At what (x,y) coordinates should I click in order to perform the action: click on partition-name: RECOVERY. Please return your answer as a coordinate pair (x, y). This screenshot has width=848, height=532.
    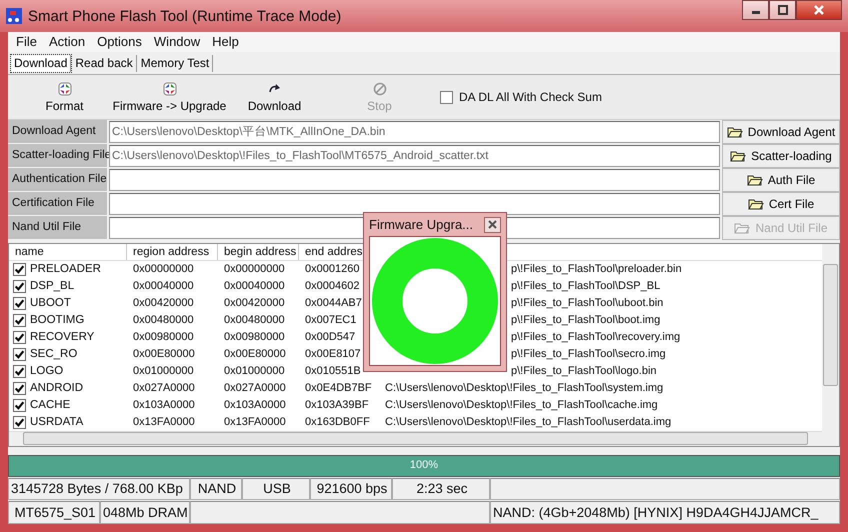
    Looking at the image, I should click on (62, 337).